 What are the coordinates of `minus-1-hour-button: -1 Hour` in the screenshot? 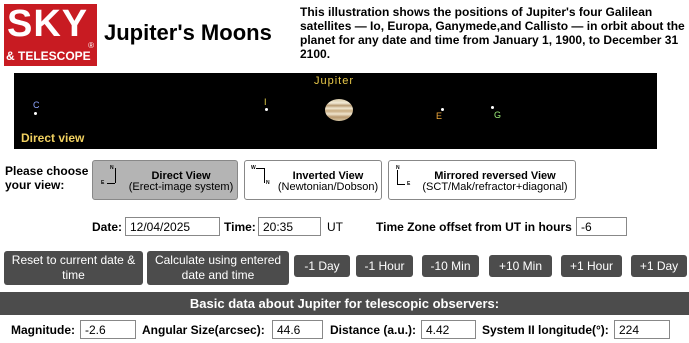 It's located at (384, 266).